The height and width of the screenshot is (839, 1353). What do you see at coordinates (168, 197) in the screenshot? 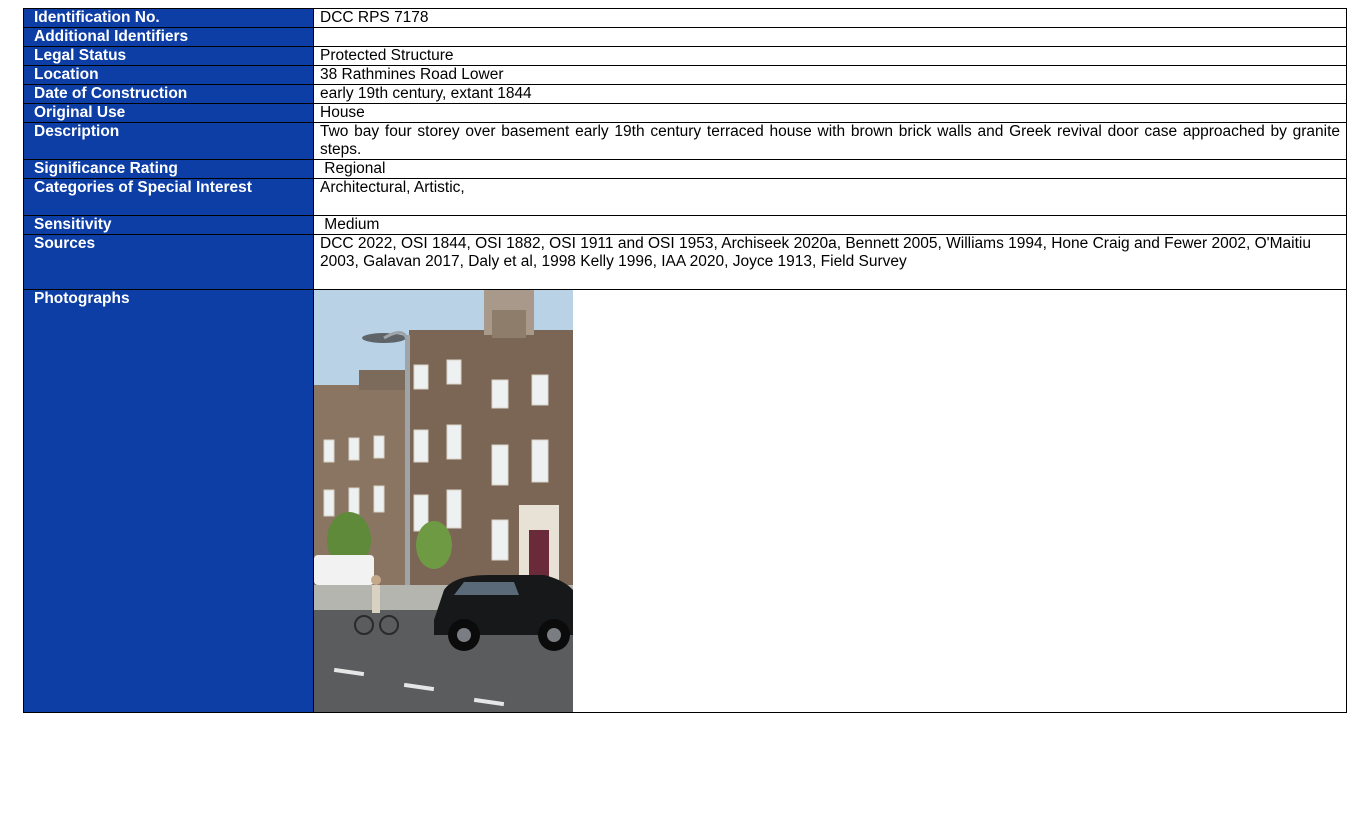
I see `label-categories-of-special-interest: Categories of Special Interest` at bounding box center [168, 197].